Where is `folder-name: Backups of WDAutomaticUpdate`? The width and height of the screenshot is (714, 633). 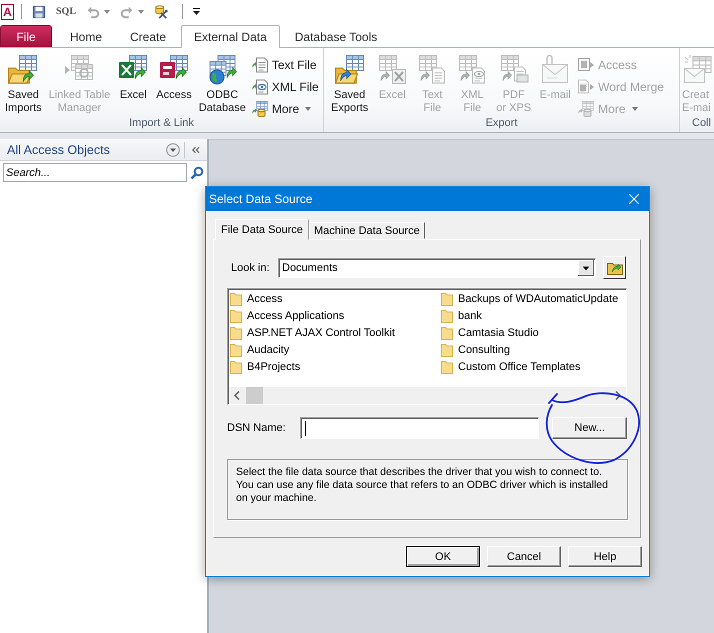
folder-name: Backups of WDAutomaticUpdate is located at coordinates (538, 298).